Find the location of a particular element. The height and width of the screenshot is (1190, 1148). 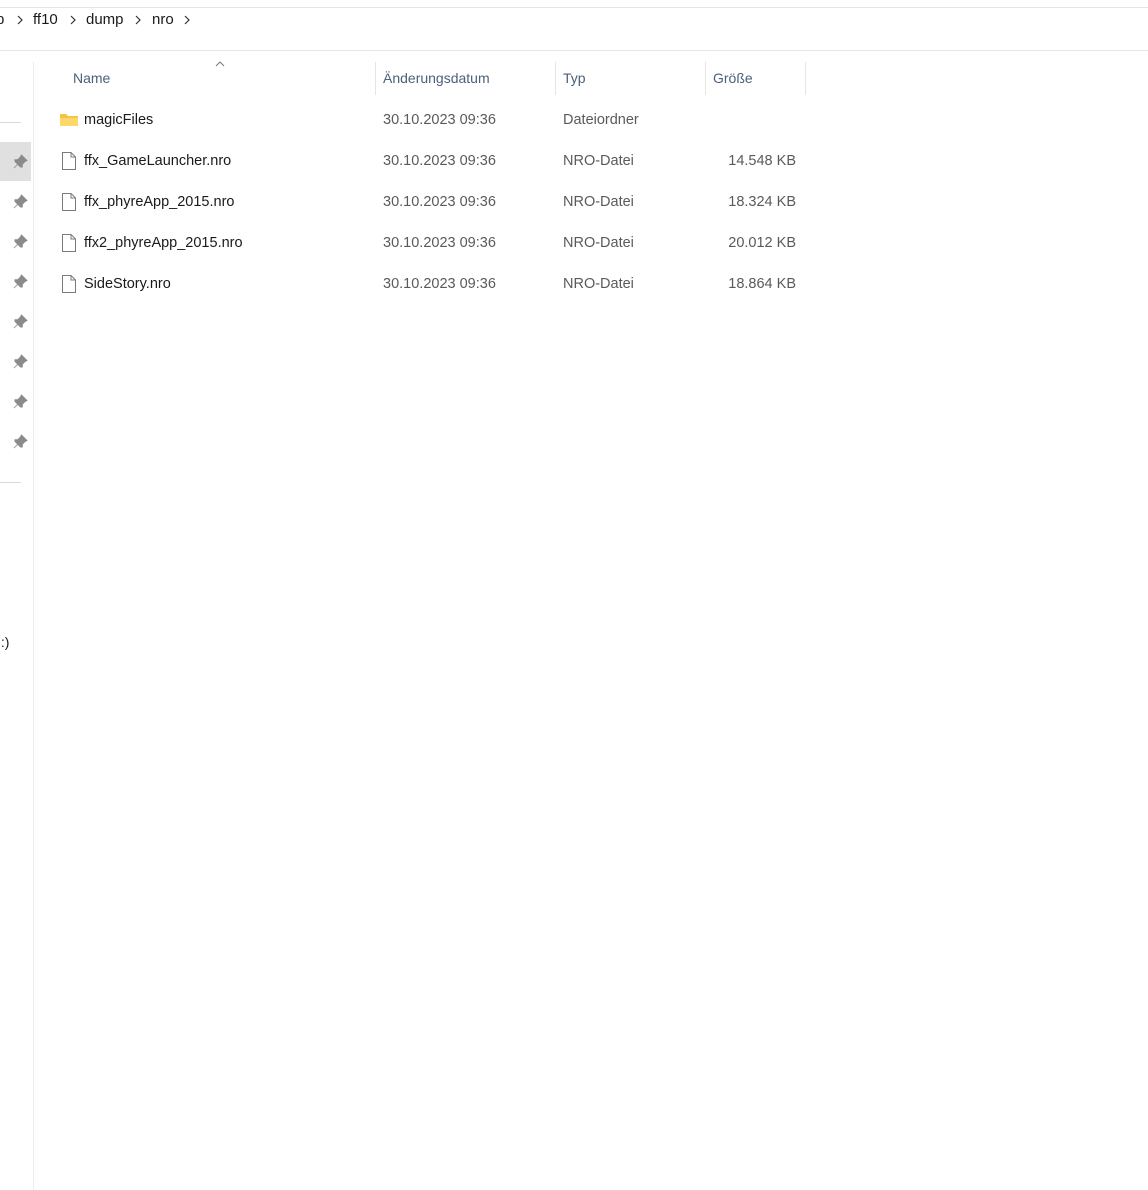

file-name: ffx_phyreApp_2015.nro is located at coordinates (159, 202).